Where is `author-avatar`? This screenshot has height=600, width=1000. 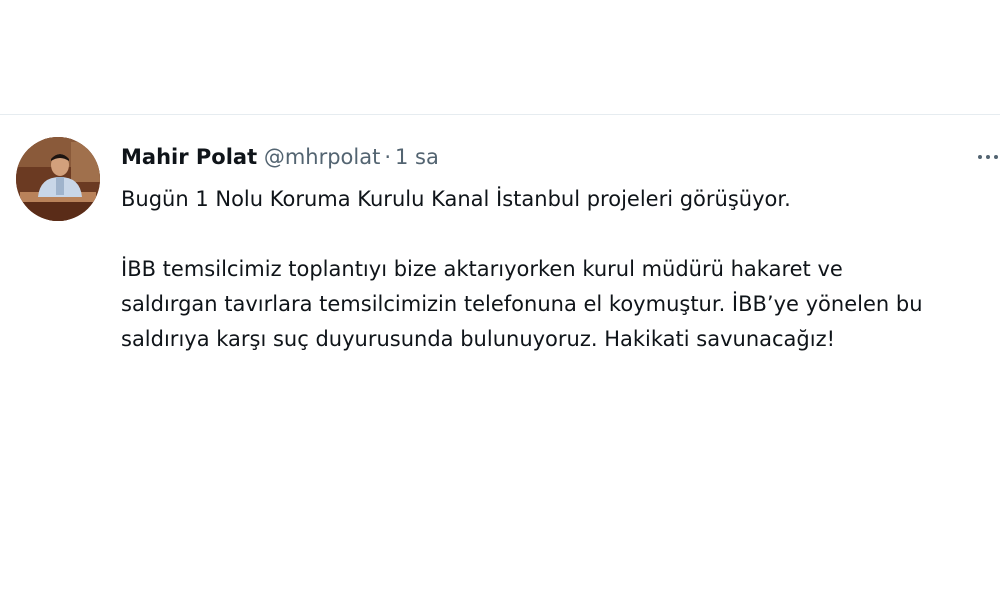
author-avatar is located at coordinates (58, 179).